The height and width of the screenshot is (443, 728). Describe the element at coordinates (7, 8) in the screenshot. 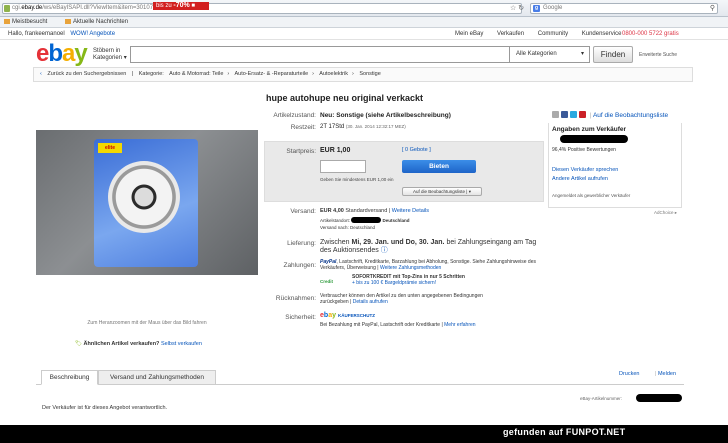

I see `site-identity-icon` at that location.